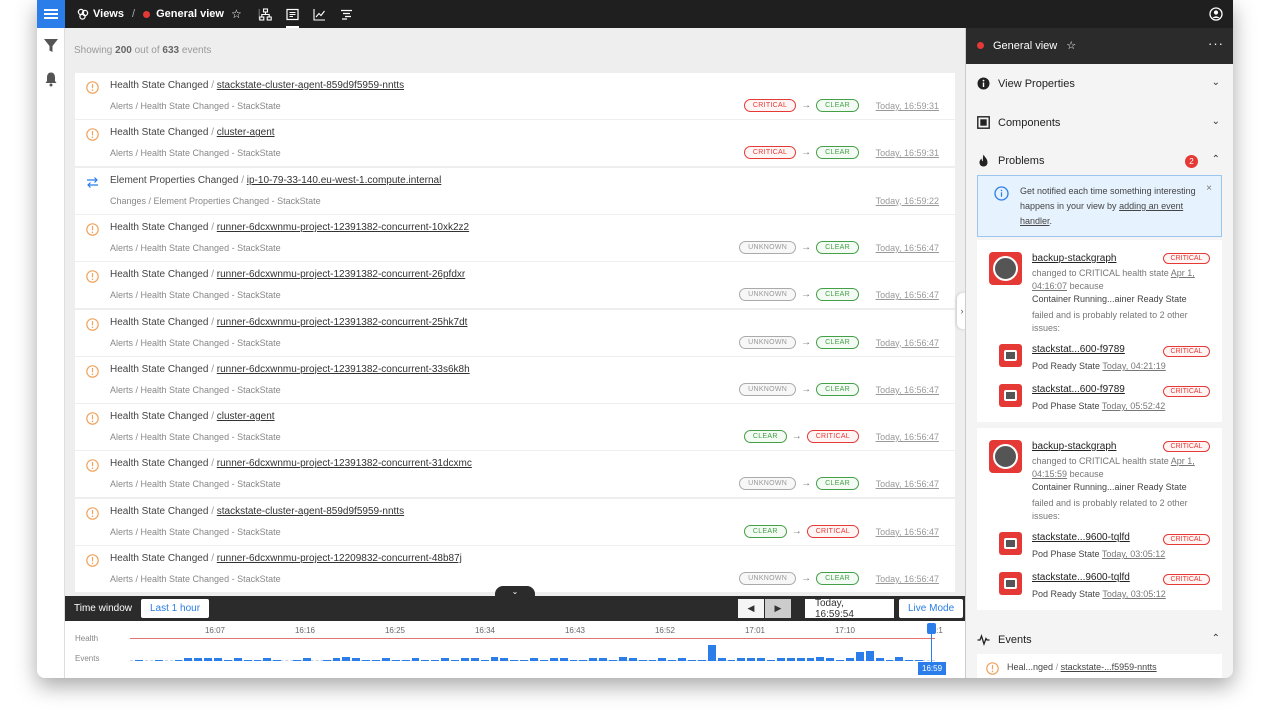  What do you see at coordinates (1074, 258) in the screenshot?
I see `problem-component-link: backup-stackgraph` at bounding box center [1074, 258].